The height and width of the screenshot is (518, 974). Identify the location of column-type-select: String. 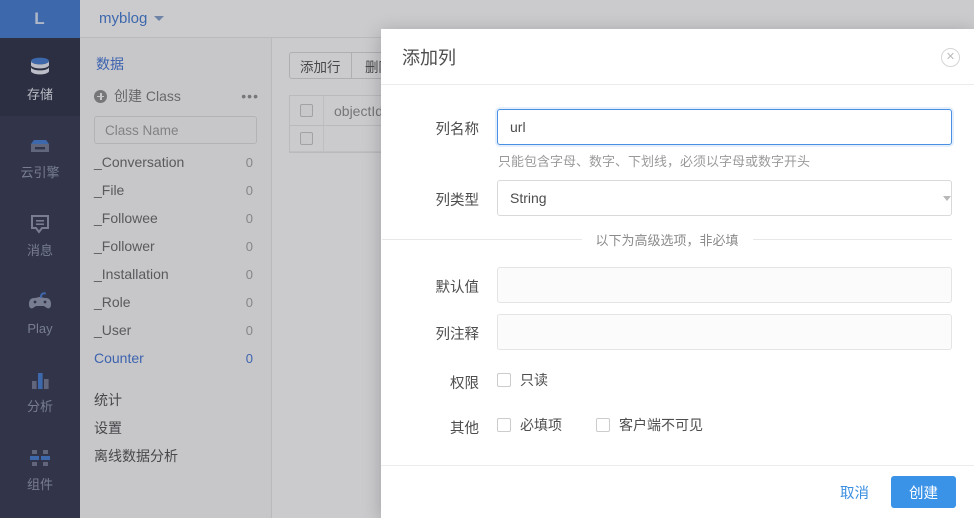
(724, 198).